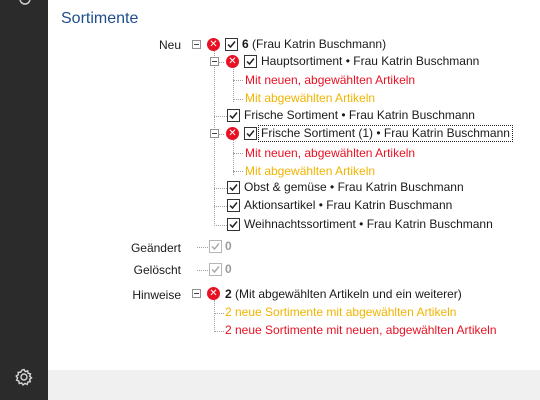  I want to click on tree-node-aktionsartikel: Aktionsartikel • Frau Katrin Buschmann, so click(348, 205).